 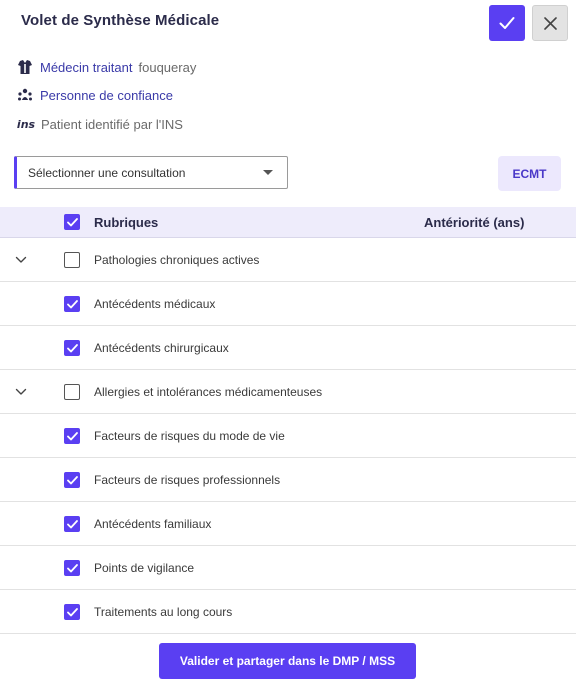 I want to click on modal-title: Volet de Synthèse Médicale, so click(x=120, y=20).